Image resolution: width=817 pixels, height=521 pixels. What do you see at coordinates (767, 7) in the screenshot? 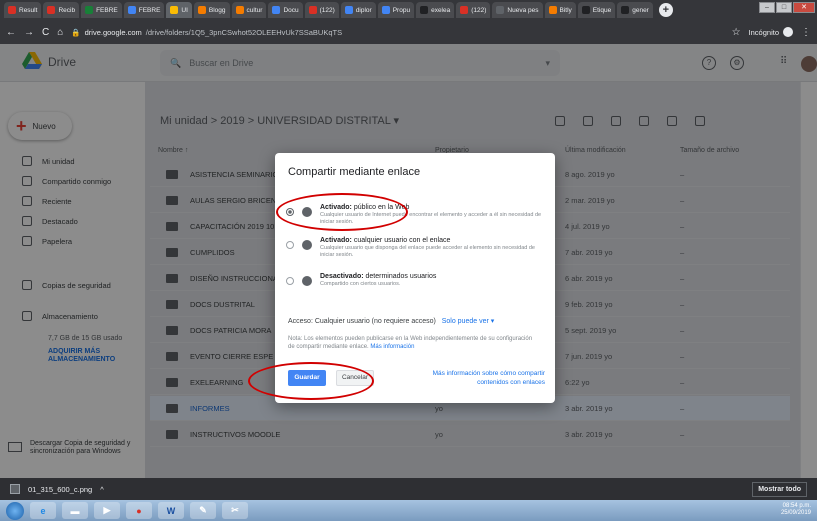
I see `minimize-button: –` at bounding box center [767, 7].